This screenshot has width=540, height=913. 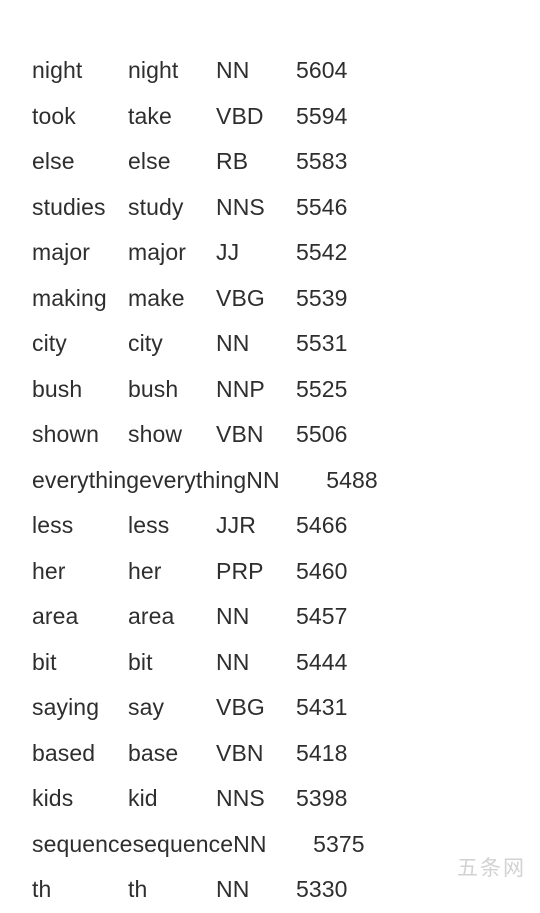 I want to click on word-list-row: based base VBN 5418, so click(x=190, y=754).